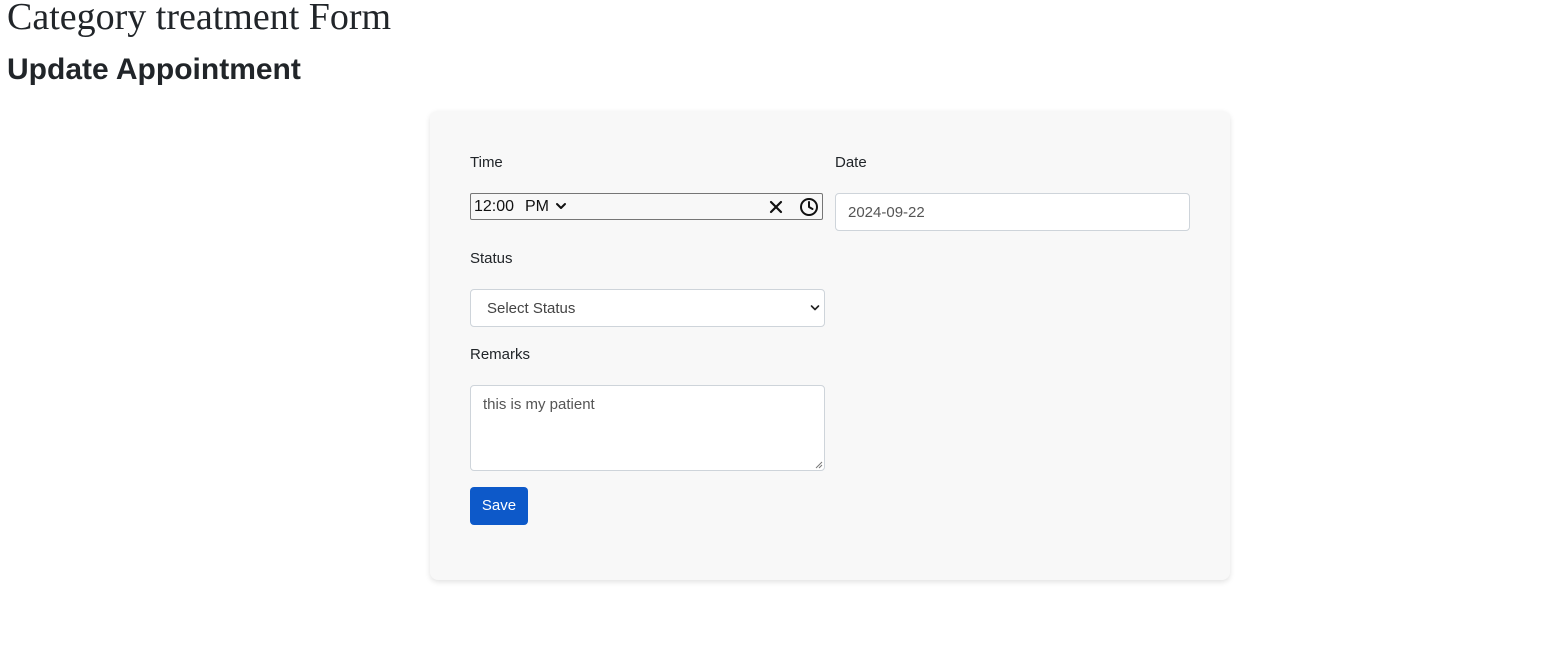  What do you see at coordinates (886, 213) in the screenshot?
I see `date-value: 2024-09-22` at bounding box center [886, 213].